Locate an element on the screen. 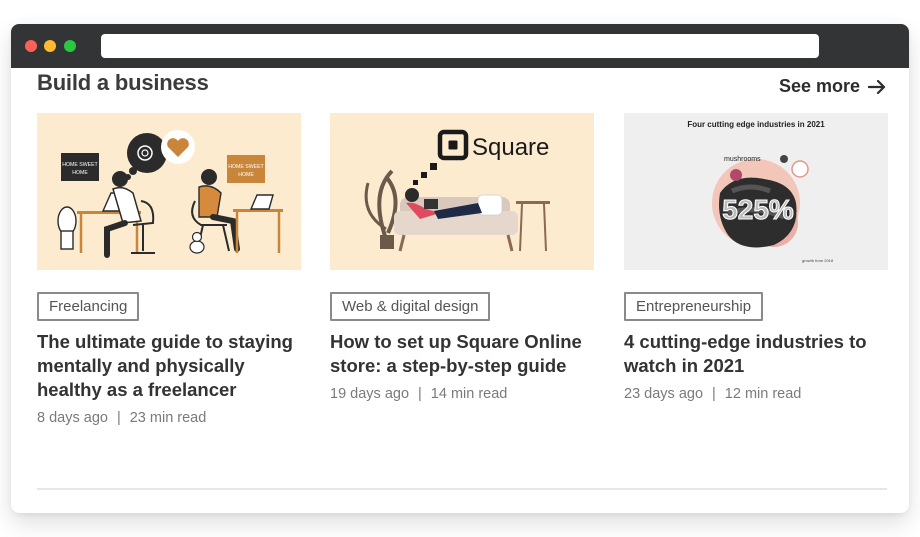 This screenshot has height=537, width=920. article-meta: 19 days ago | 14 min read is located at coordinates (462, 394).